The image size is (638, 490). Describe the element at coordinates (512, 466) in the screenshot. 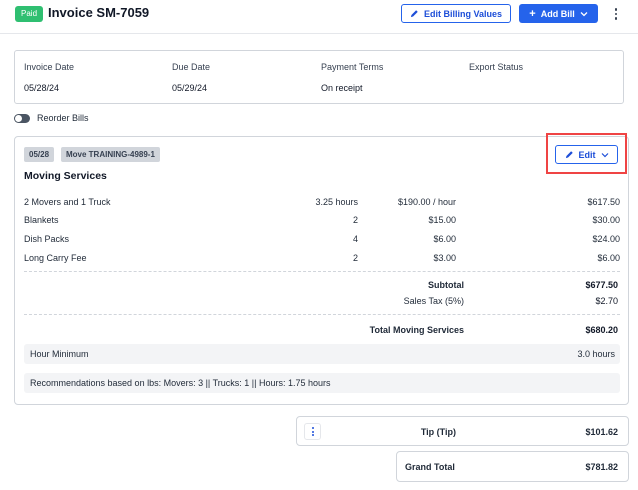

I see `grand-total-row: Grand Total $781.82` at that location.